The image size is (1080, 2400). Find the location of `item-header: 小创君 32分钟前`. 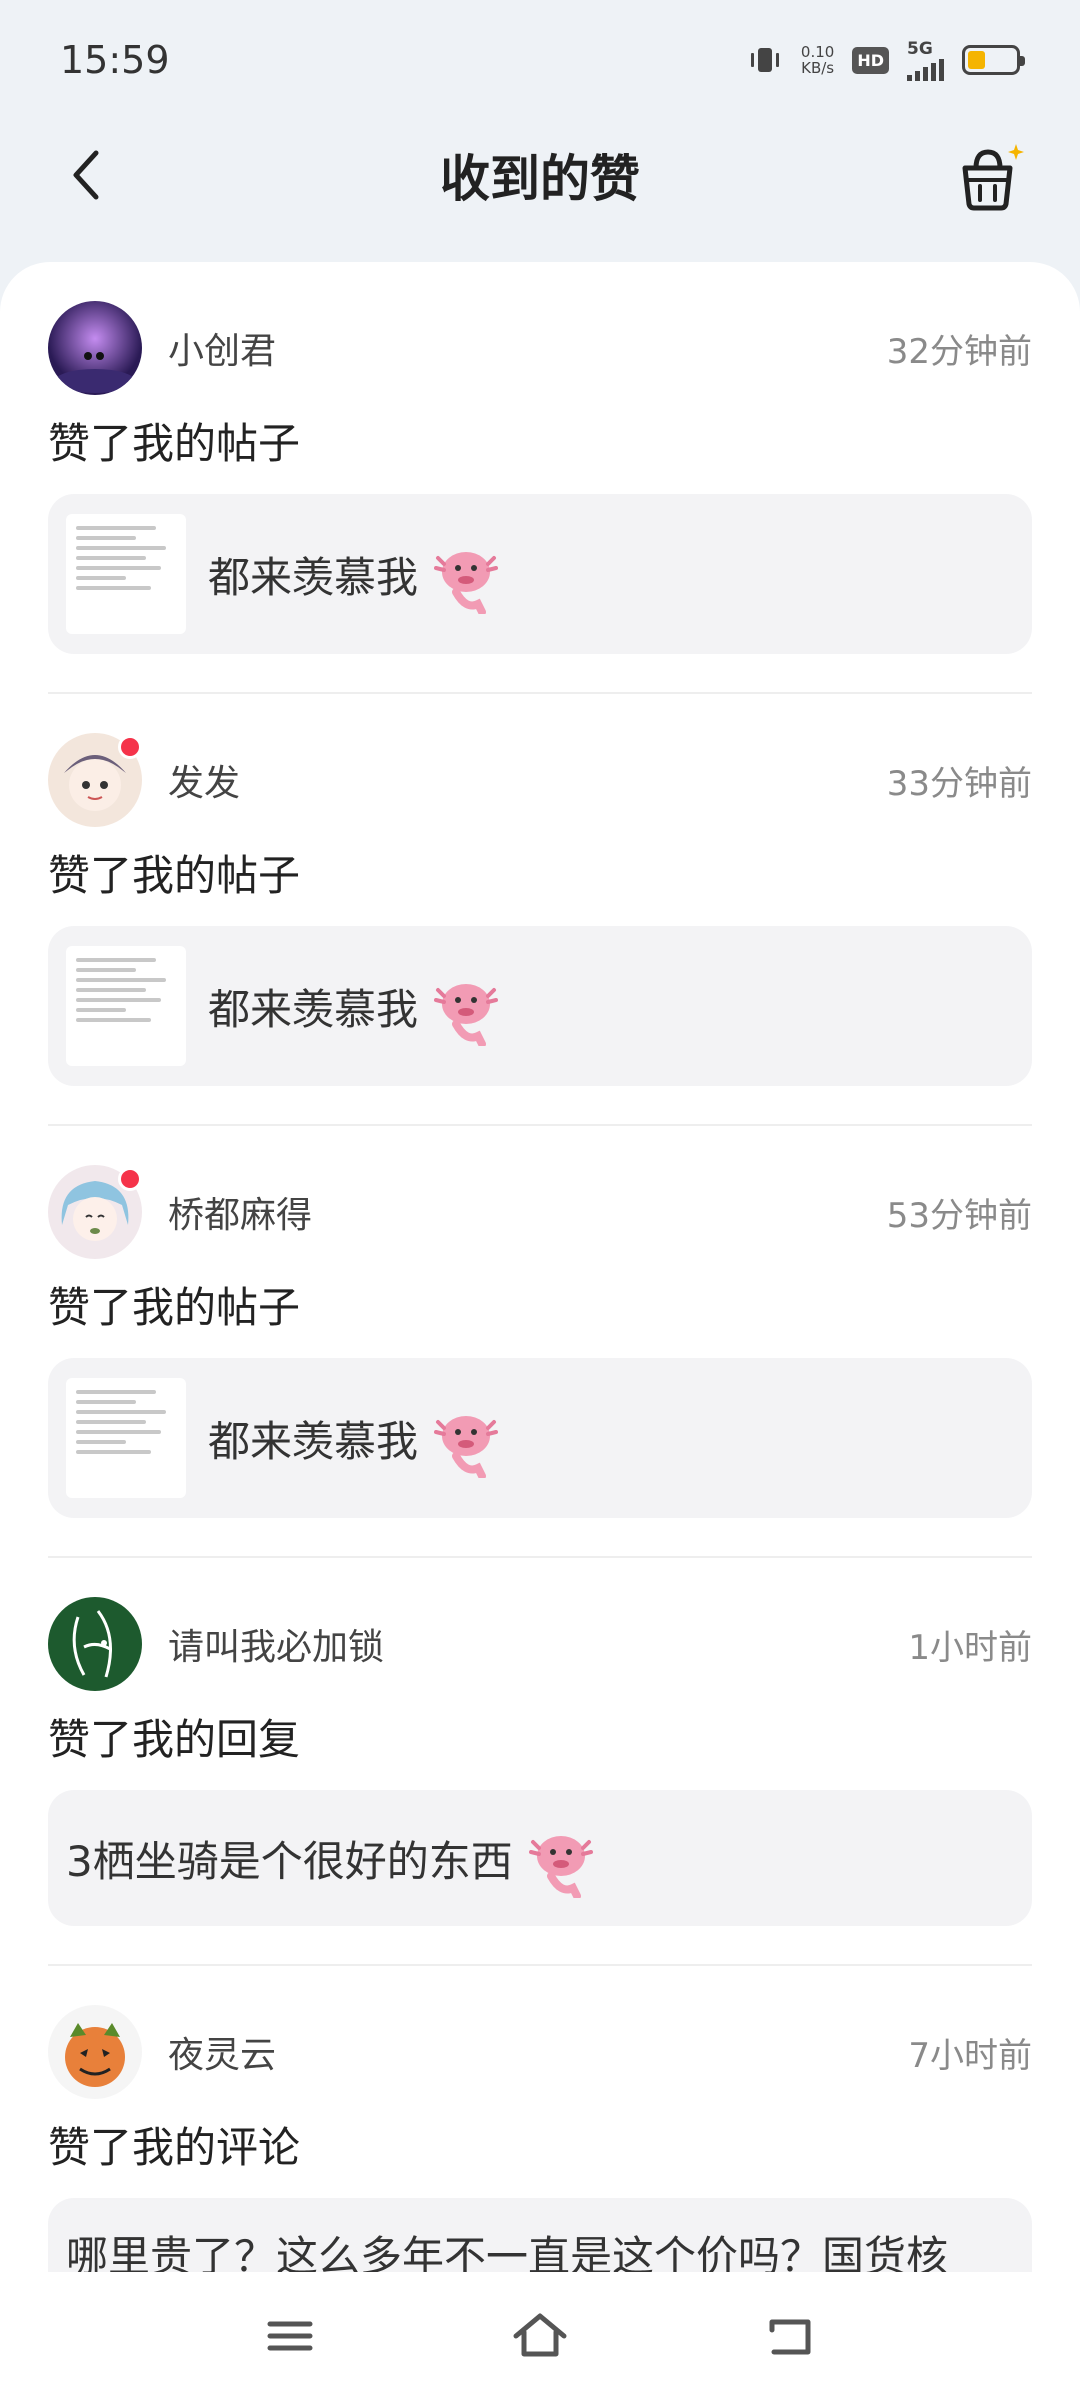

item-header: 小创君 32分钟前 is located at coordinates (540, 348).